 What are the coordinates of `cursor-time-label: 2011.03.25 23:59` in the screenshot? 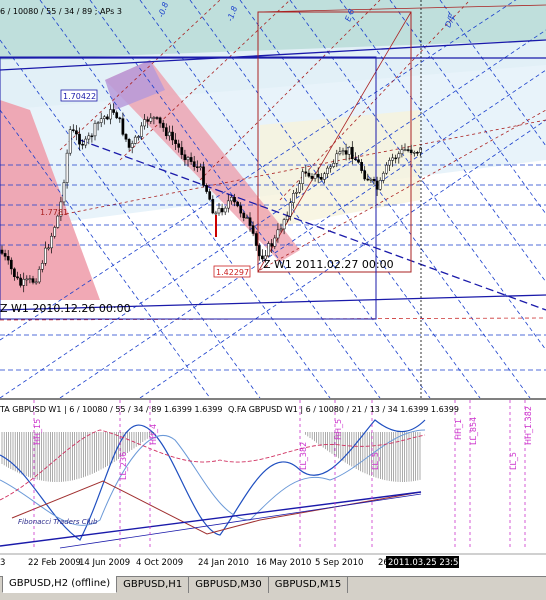 It's located at (426, 563).